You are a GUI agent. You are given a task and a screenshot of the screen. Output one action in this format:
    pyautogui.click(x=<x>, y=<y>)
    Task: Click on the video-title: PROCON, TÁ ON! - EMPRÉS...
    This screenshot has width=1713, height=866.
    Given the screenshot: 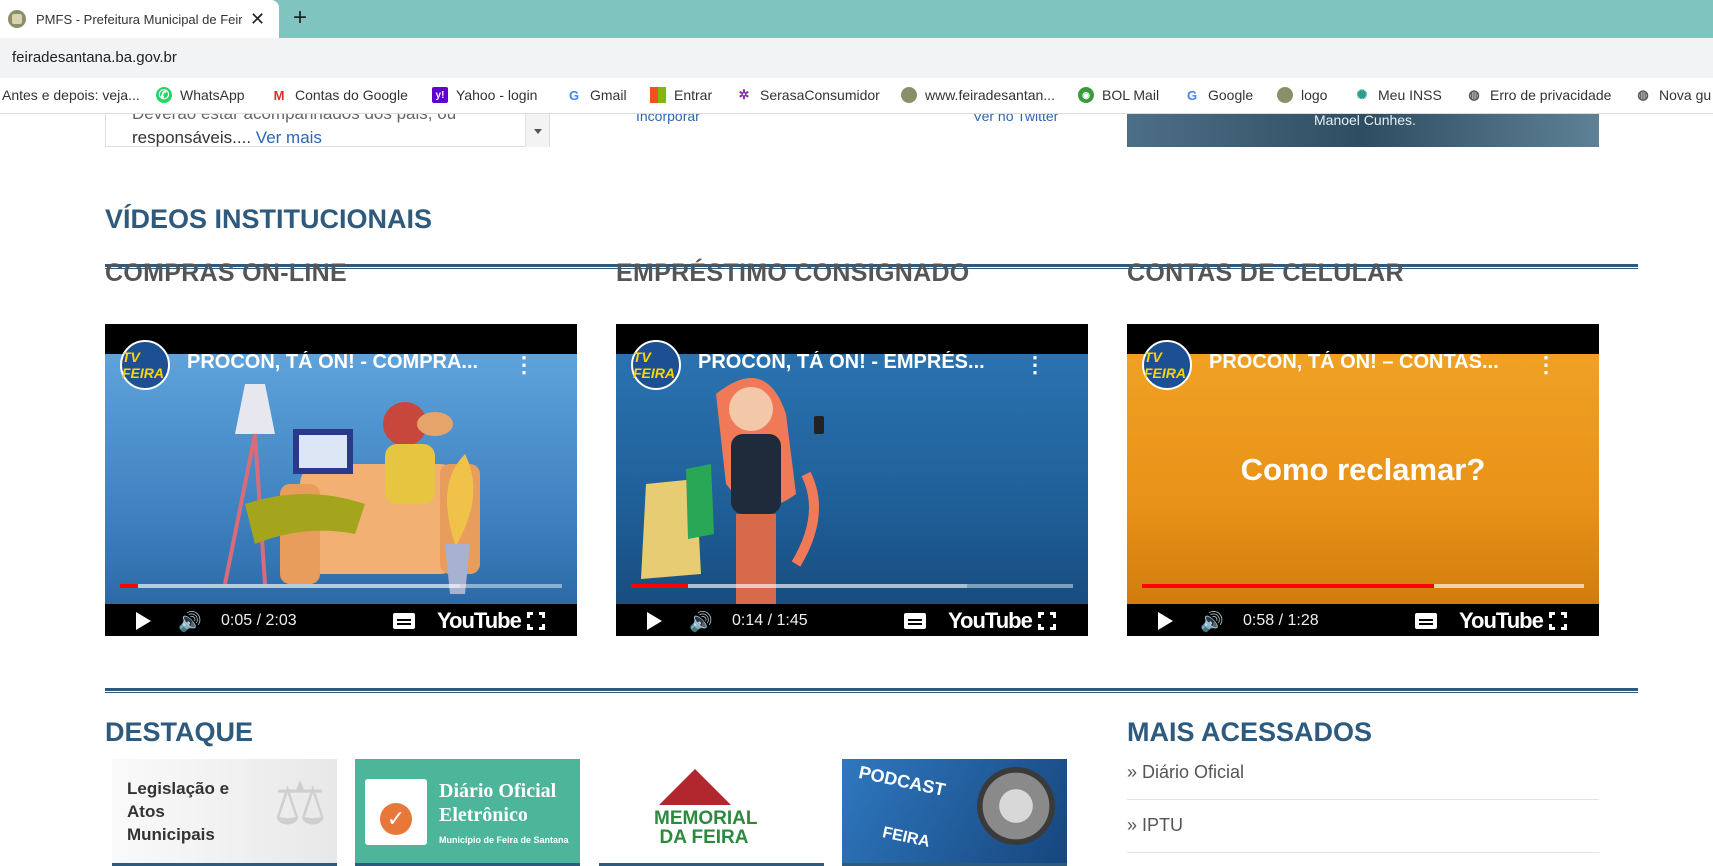 What is the action you would take?
    pyautogui.click(x=863, y=362)
    